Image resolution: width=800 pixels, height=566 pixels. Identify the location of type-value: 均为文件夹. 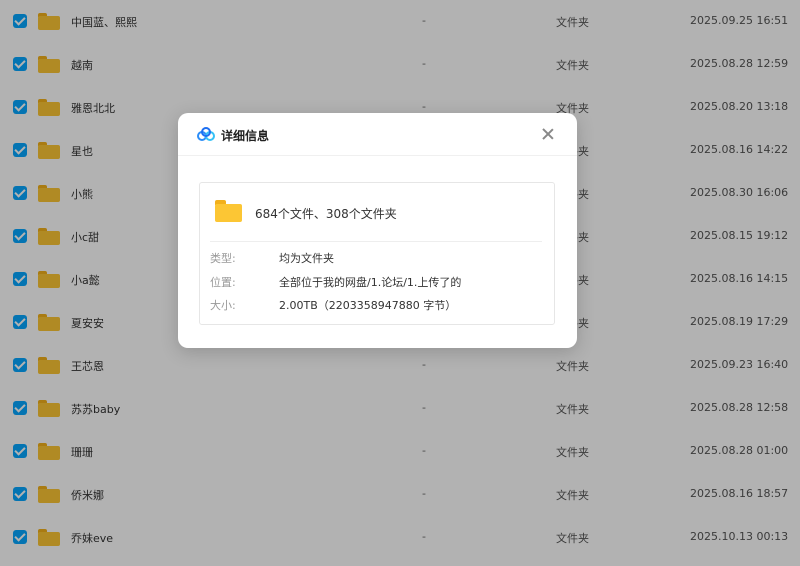
(306, 258).